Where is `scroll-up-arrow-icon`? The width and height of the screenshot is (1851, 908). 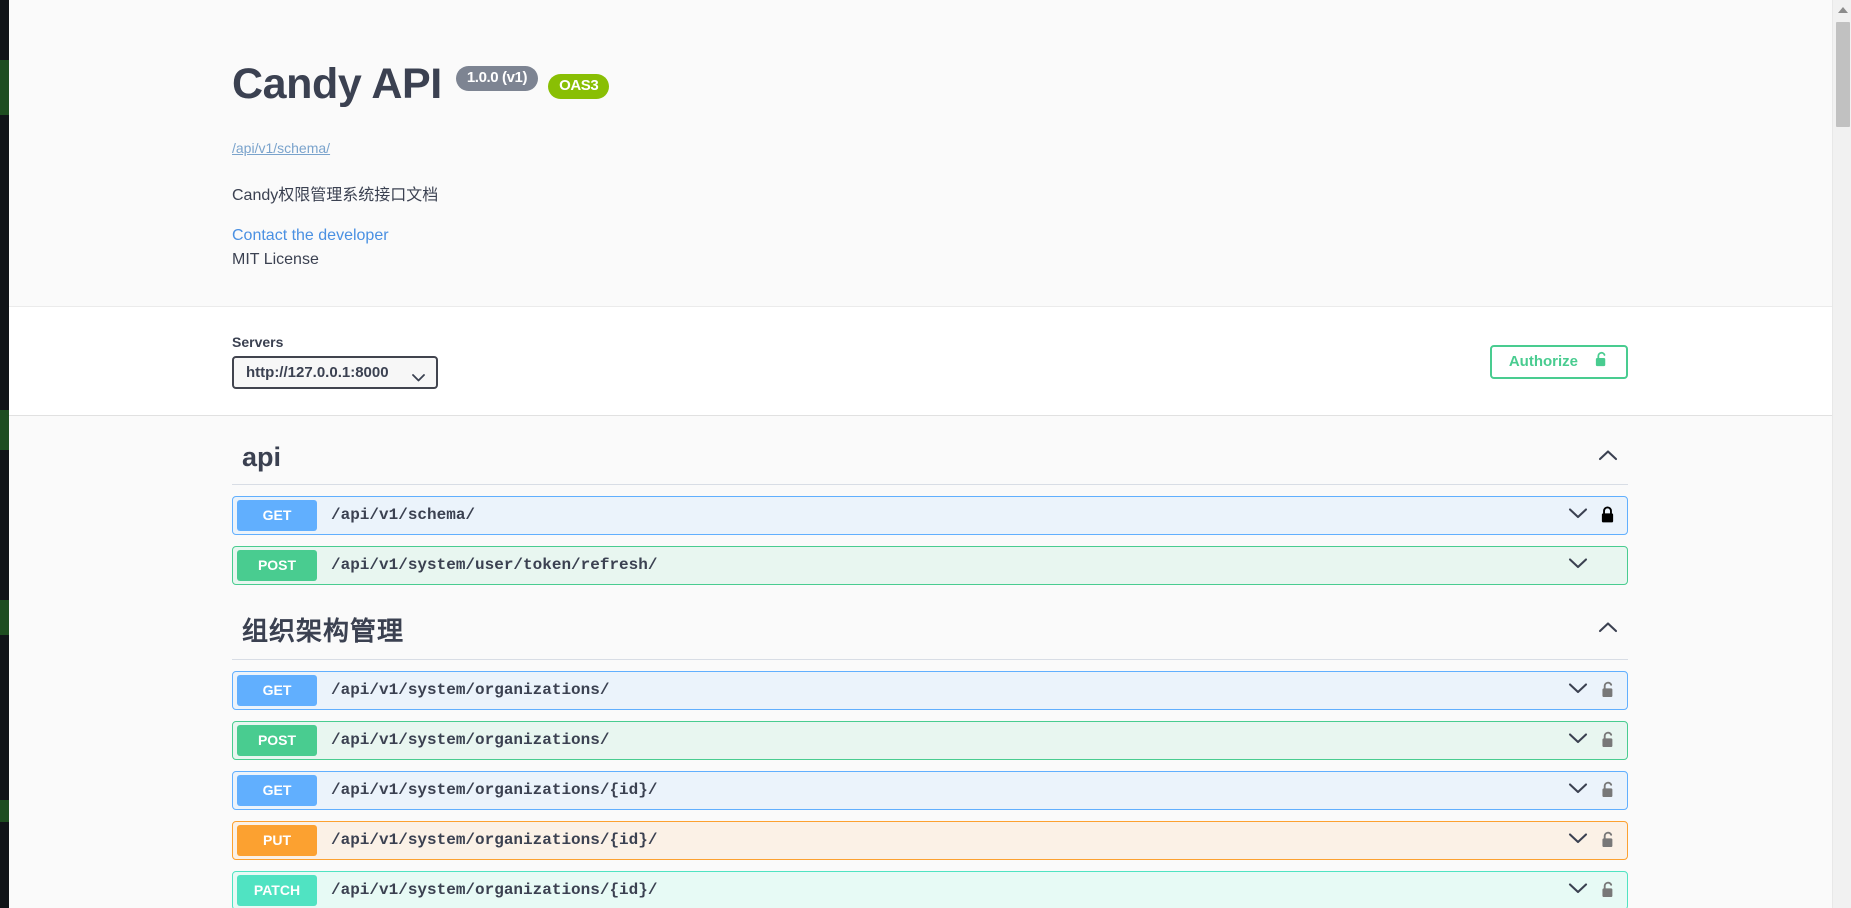
scroll-up-arrow-icon is located at coordinates (1842, 9).